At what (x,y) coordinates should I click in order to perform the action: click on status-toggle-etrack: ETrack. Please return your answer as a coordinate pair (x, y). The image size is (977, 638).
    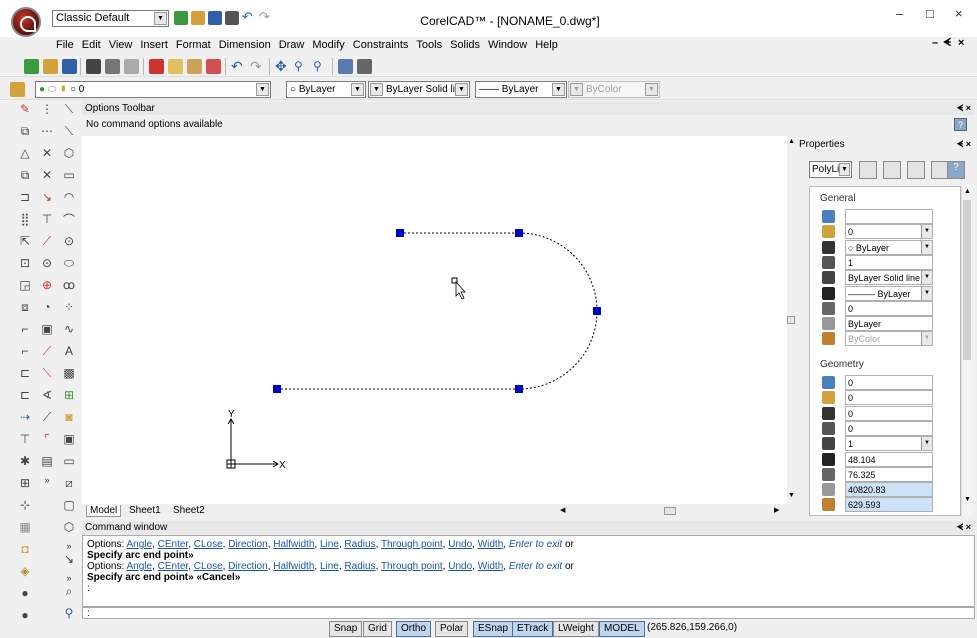
    Looking at the image, I should click on (533, 629).